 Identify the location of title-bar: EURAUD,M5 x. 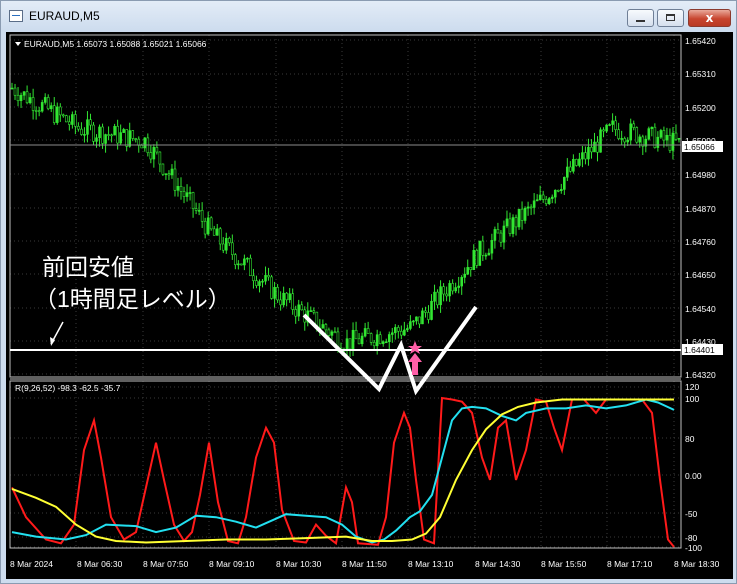
(368, 16).